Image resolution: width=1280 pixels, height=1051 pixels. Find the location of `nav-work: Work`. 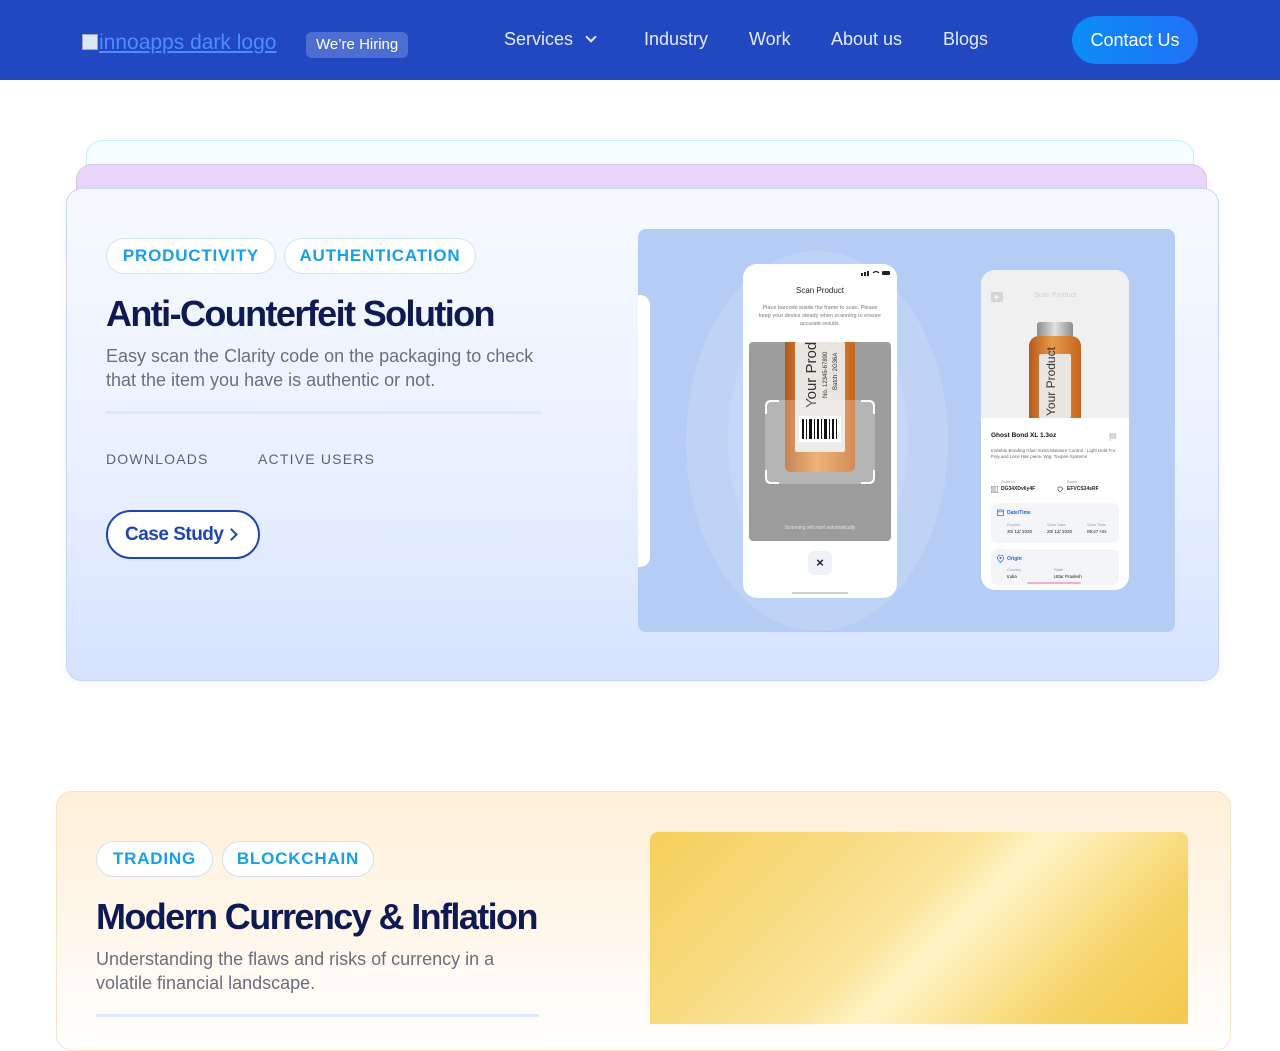

nav-work: Work is located at coordinates (770, 39).